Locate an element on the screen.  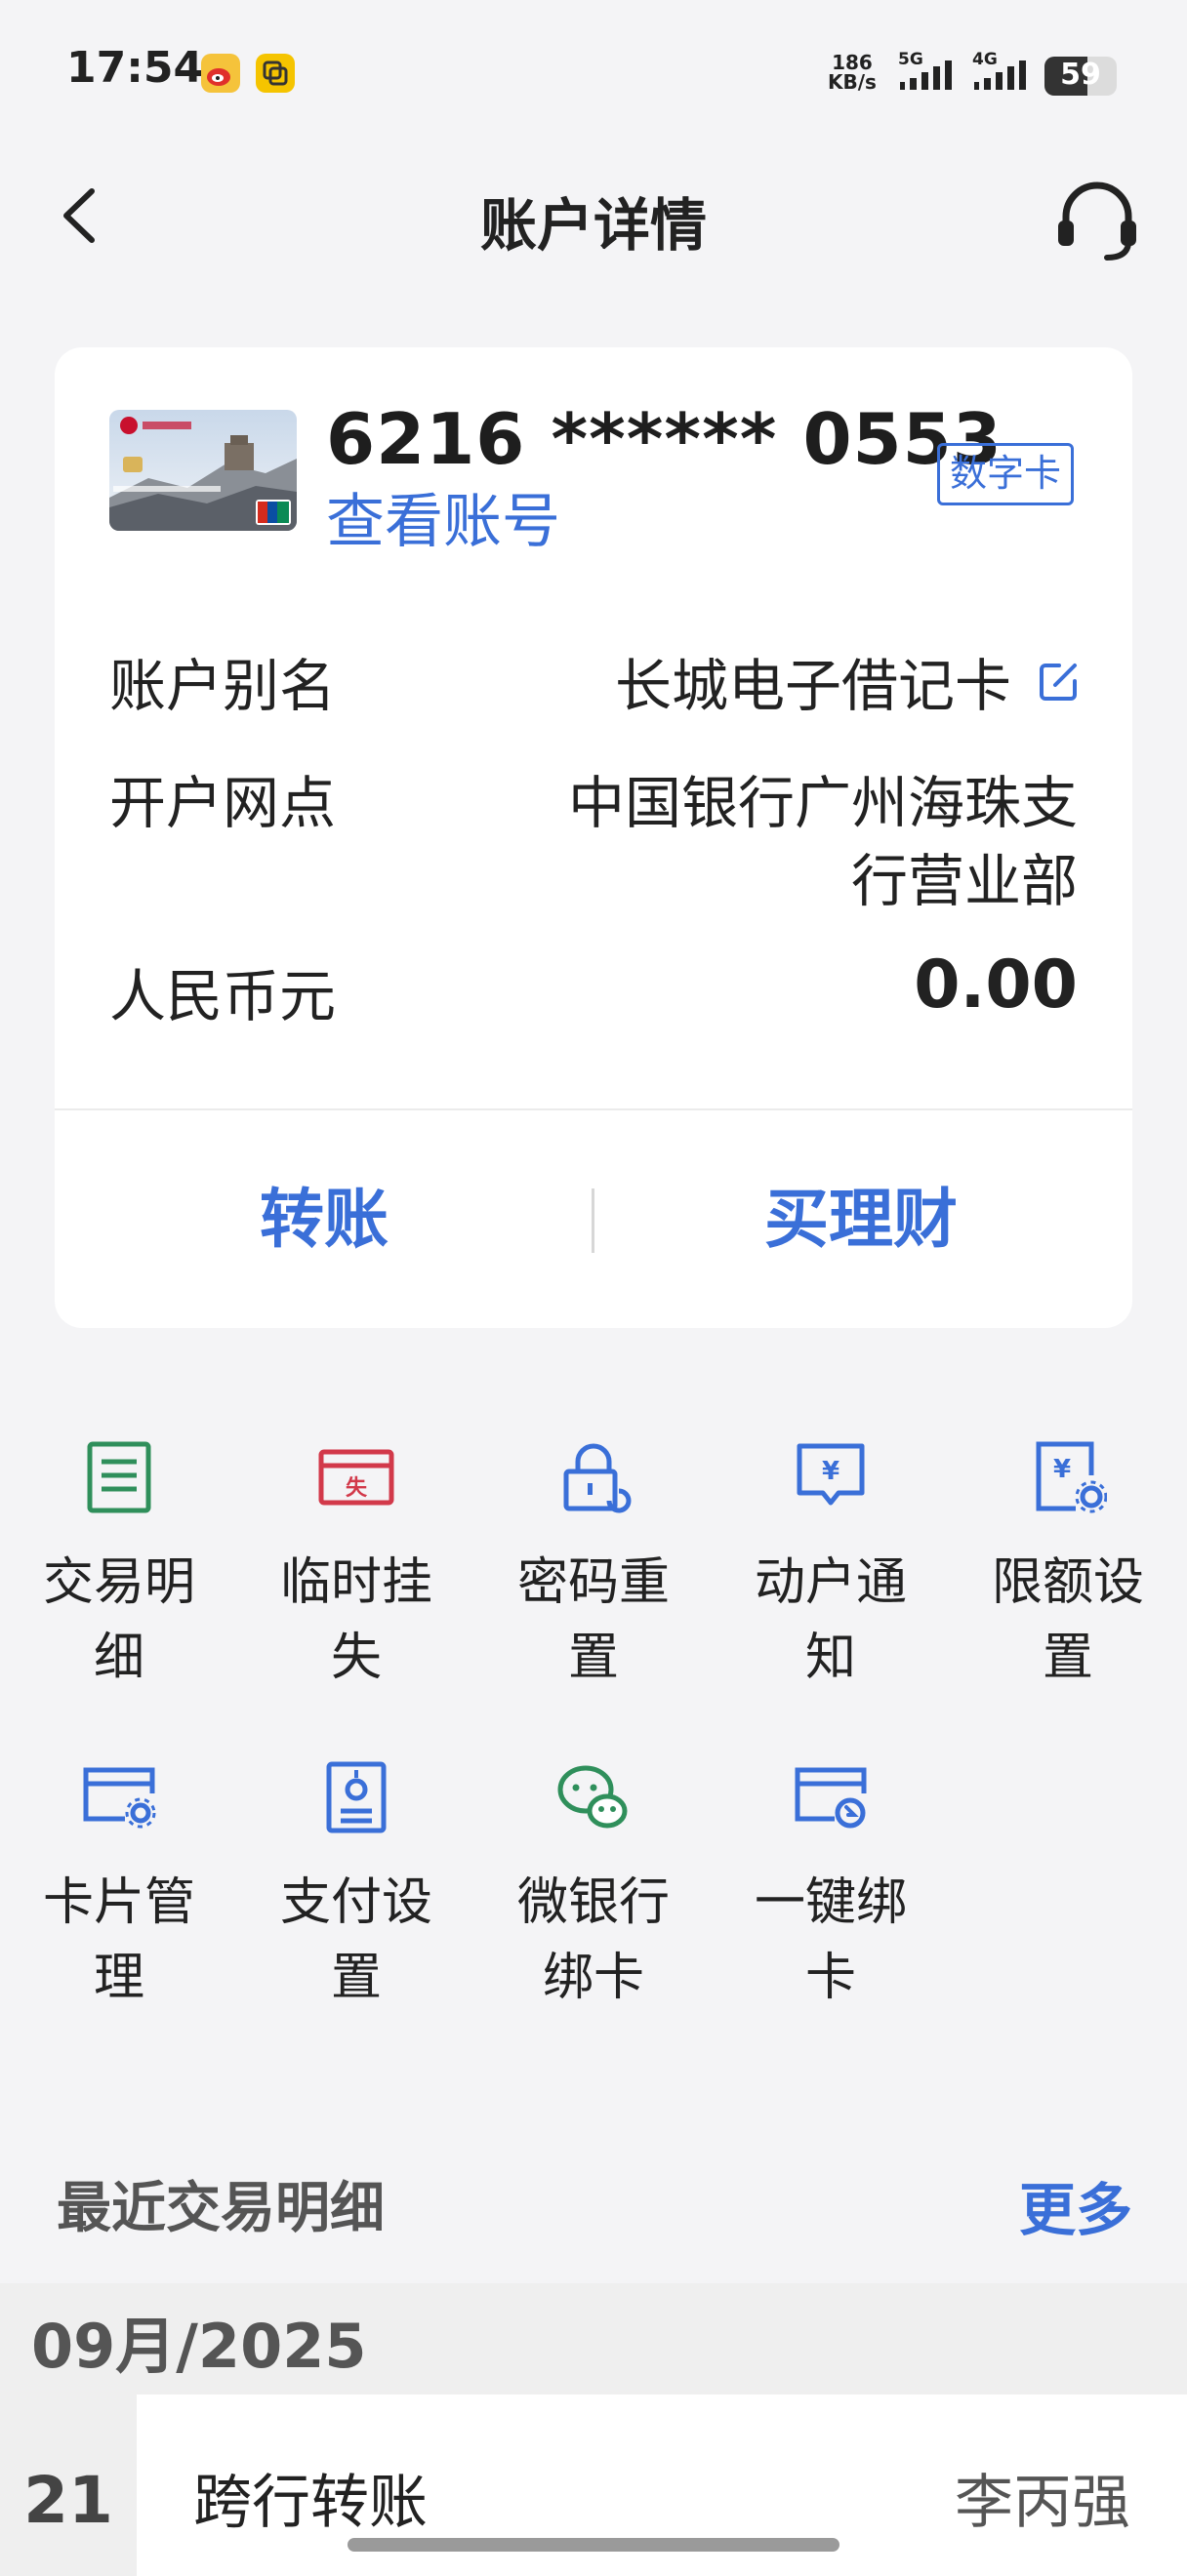
limit-setting-icon: ¥ is located at coordinates (1071, 1477).